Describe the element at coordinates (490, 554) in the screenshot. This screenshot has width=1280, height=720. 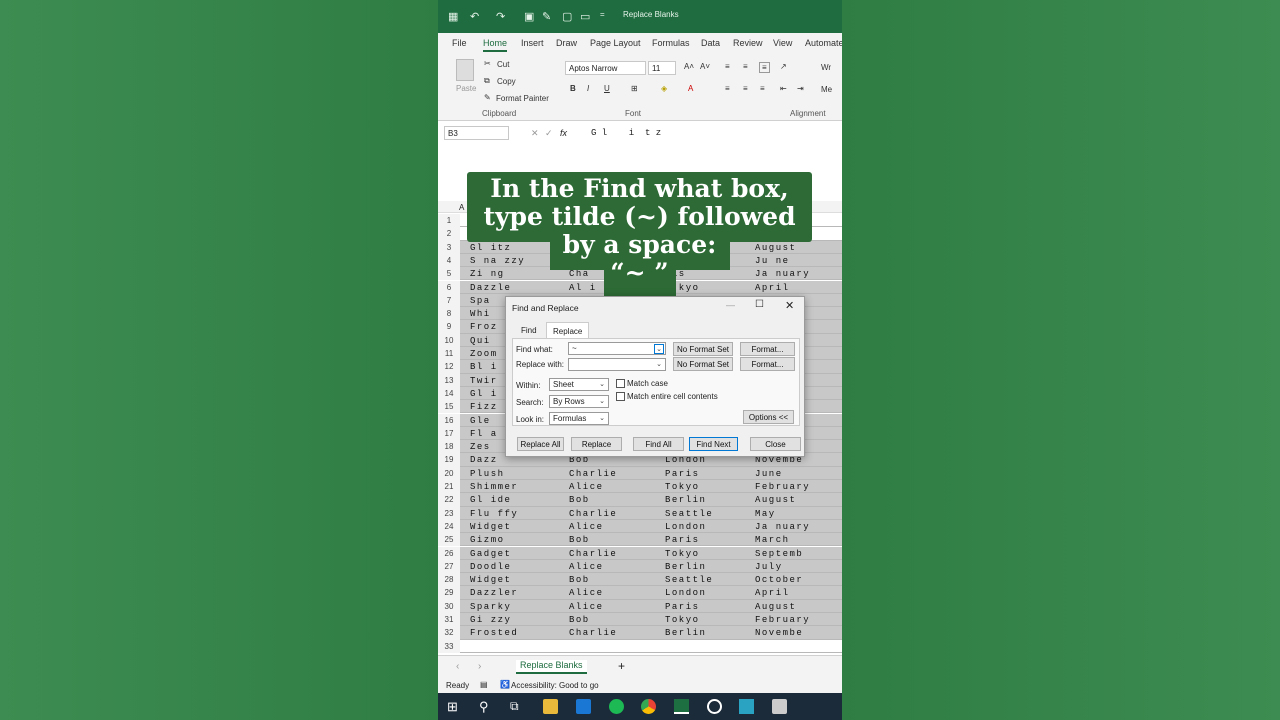
I see `cell-a: Gadget` at that location.